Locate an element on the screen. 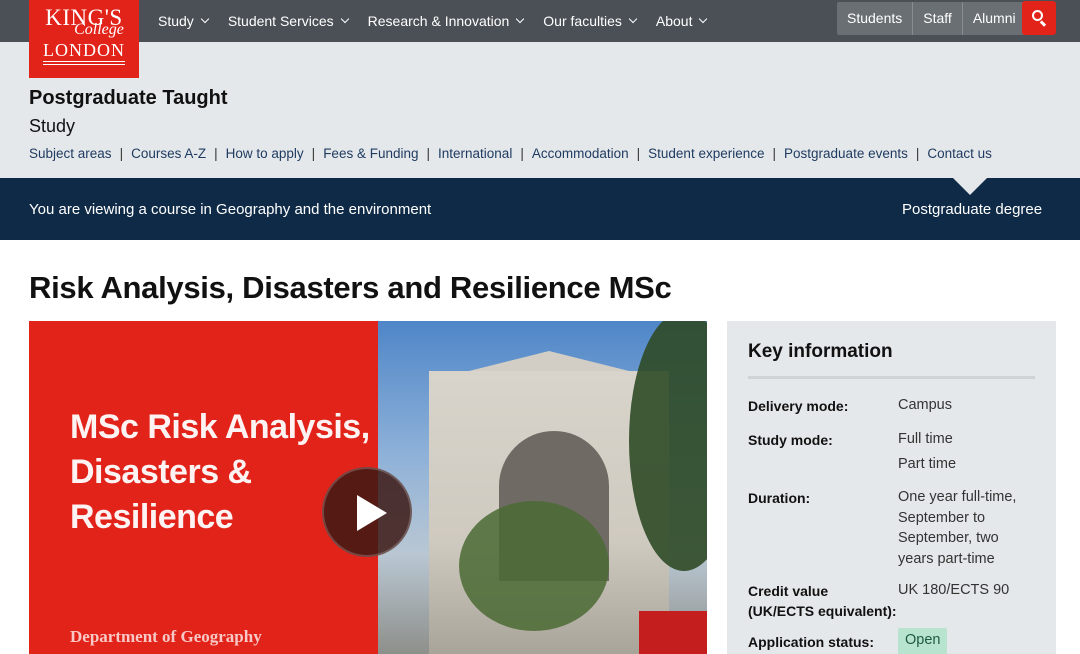  search-icon-handle is located at coordinates (1043, 23).